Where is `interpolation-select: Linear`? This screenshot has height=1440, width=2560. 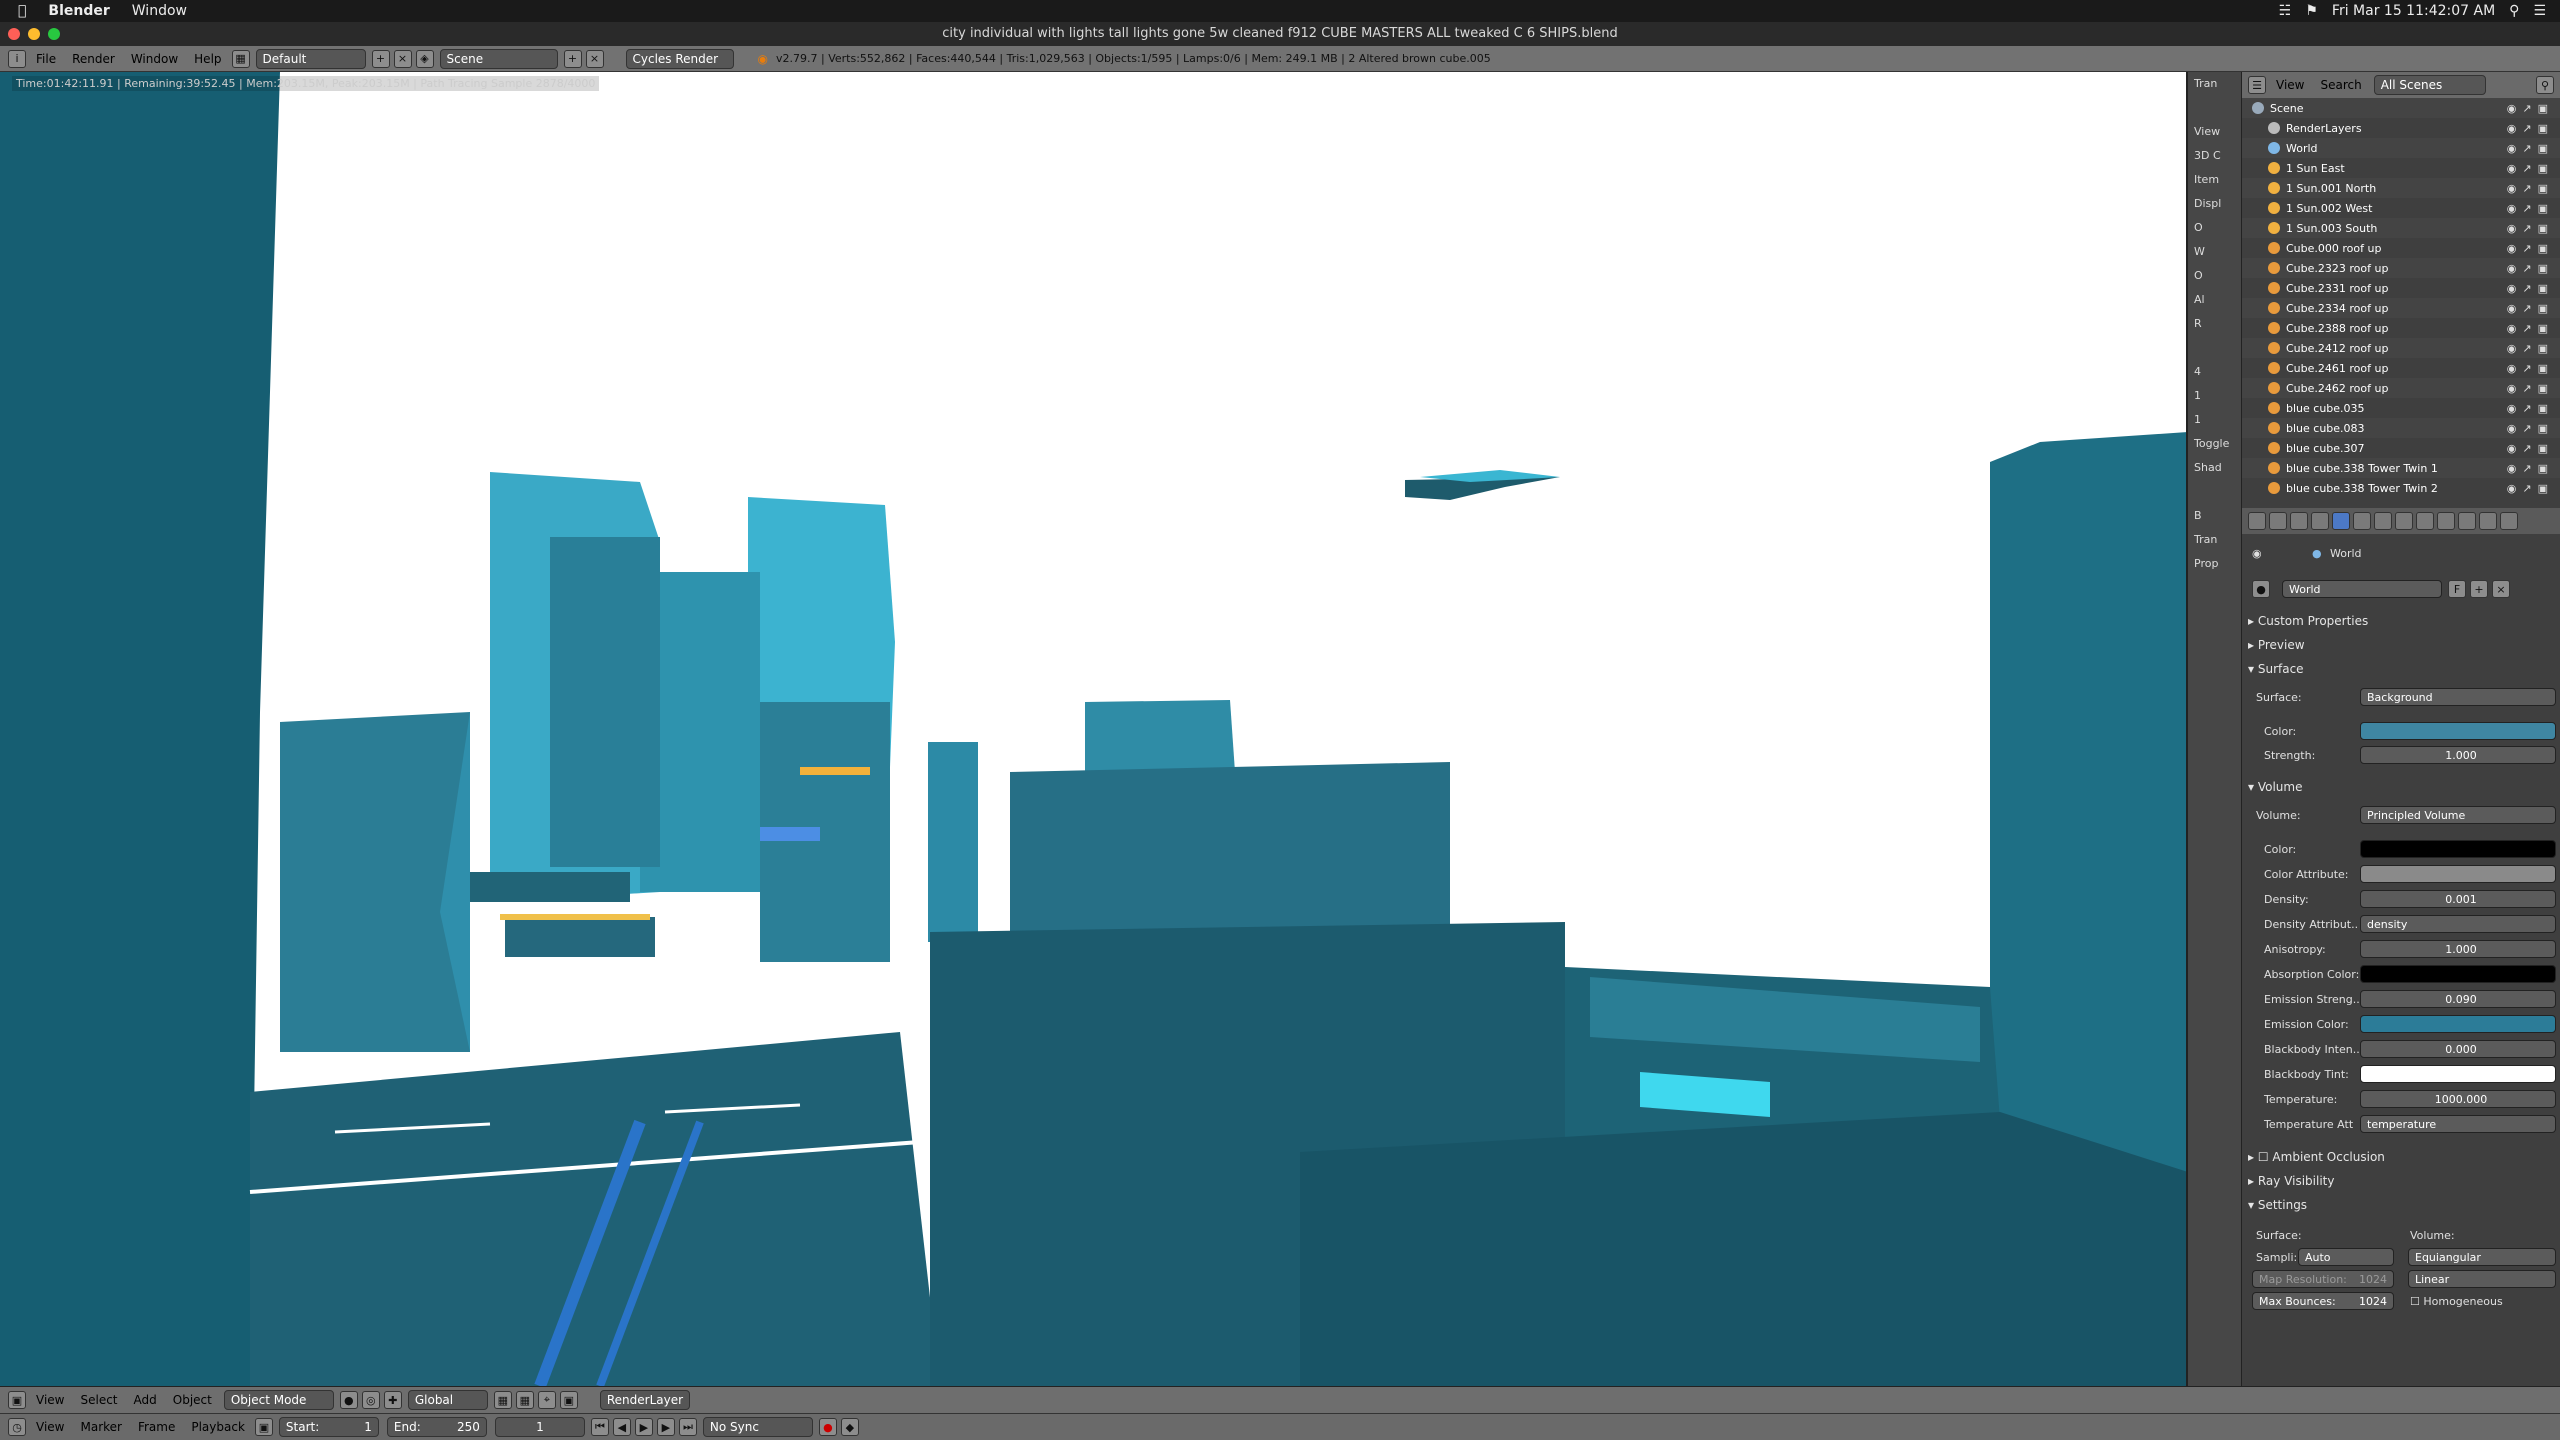
interpolation-select: Linear is located at coordinates (2482, 1279).